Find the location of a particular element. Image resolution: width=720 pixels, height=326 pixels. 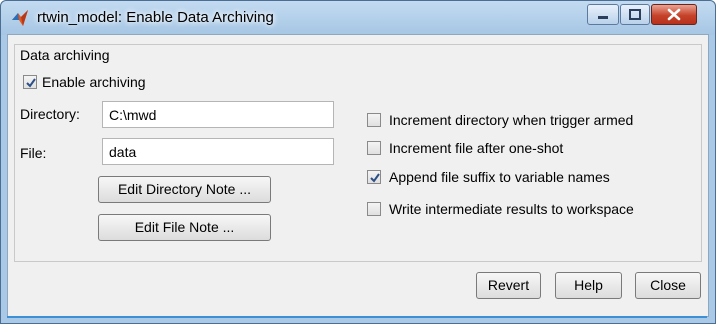

enable-archiving-checkbox is located at coordinates (30, 82).